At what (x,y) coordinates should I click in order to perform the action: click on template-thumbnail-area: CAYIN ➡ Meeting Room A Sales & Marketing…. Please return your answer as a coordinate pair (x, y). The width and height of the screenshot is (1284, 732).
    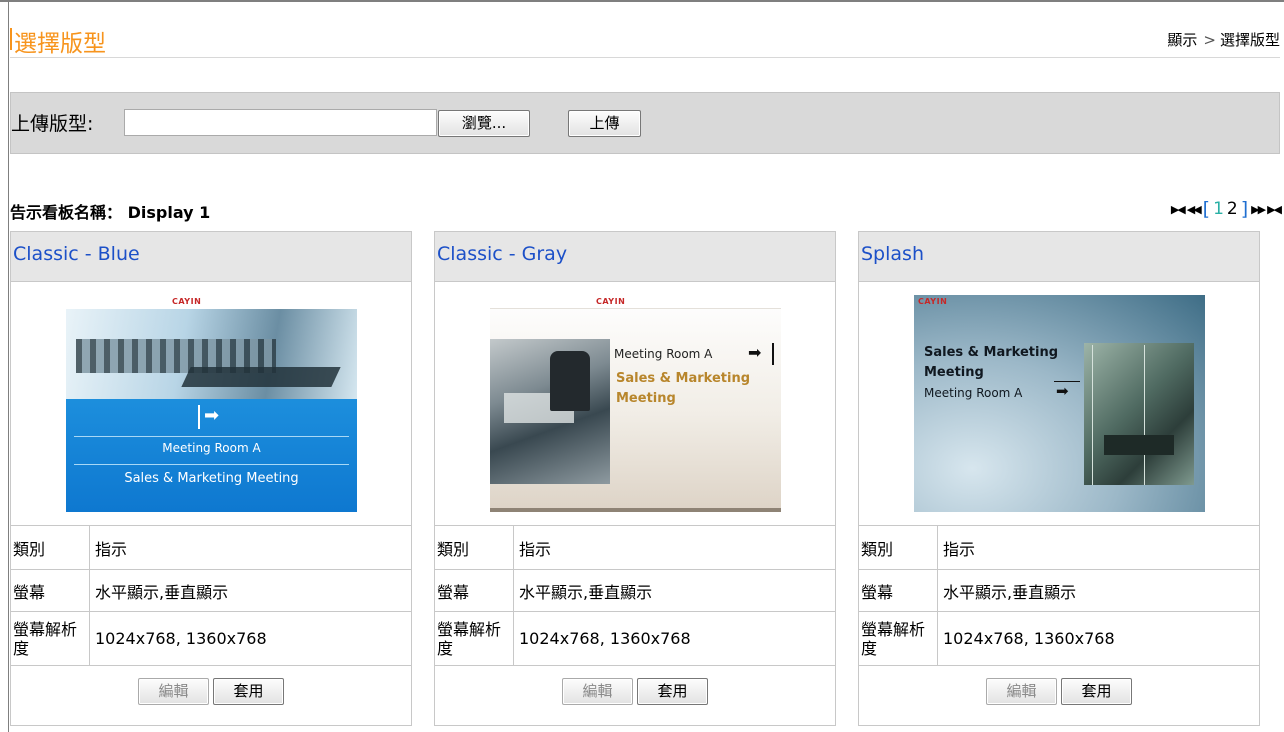
    Looking at the image, I should click on (211, 404).